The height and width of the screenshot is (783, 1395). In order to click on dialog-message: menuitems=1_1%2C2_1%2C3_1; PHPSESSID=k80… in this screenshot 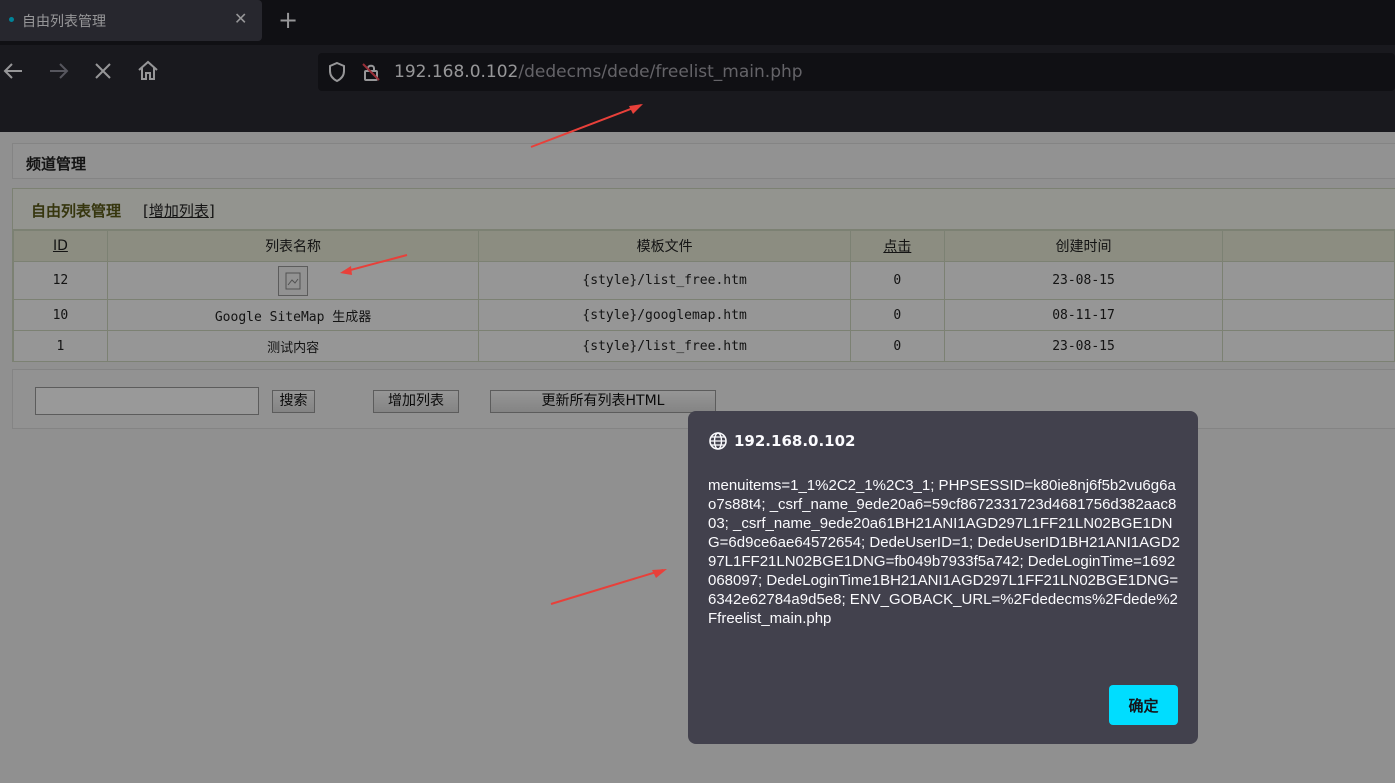, I will do `click(944, 552)`.